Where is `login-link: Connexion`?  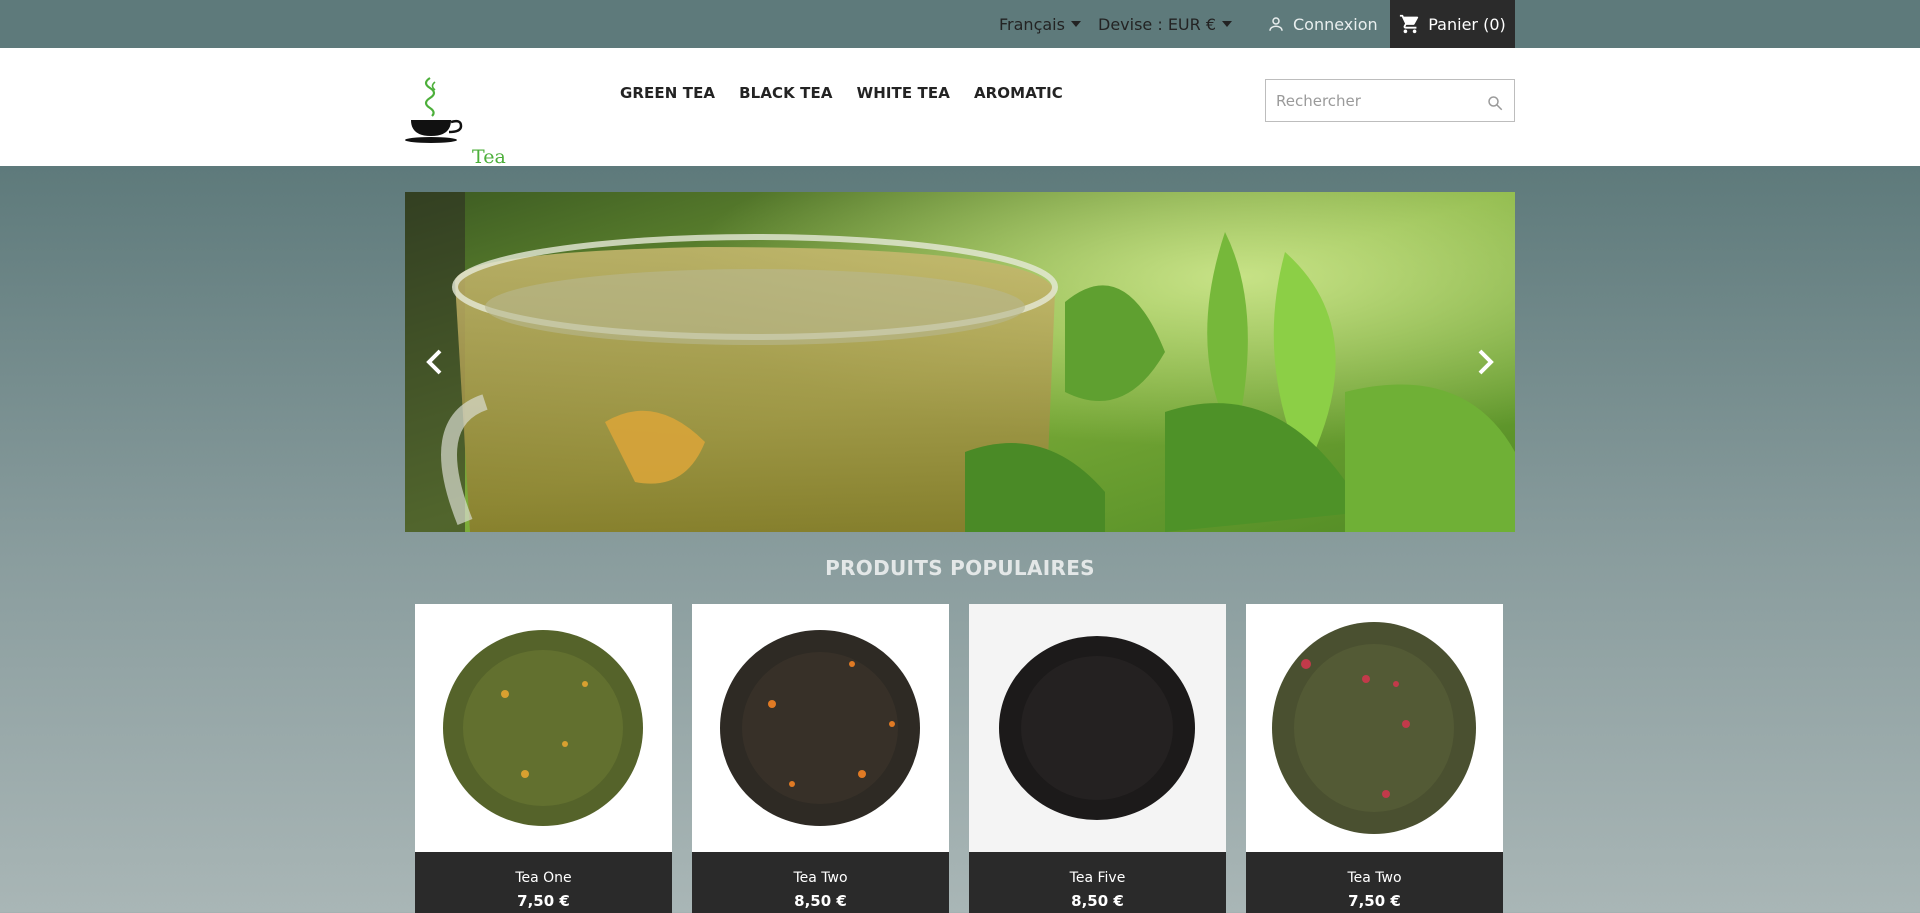 login-link: Connexion is located at coordinates (1322, 24).